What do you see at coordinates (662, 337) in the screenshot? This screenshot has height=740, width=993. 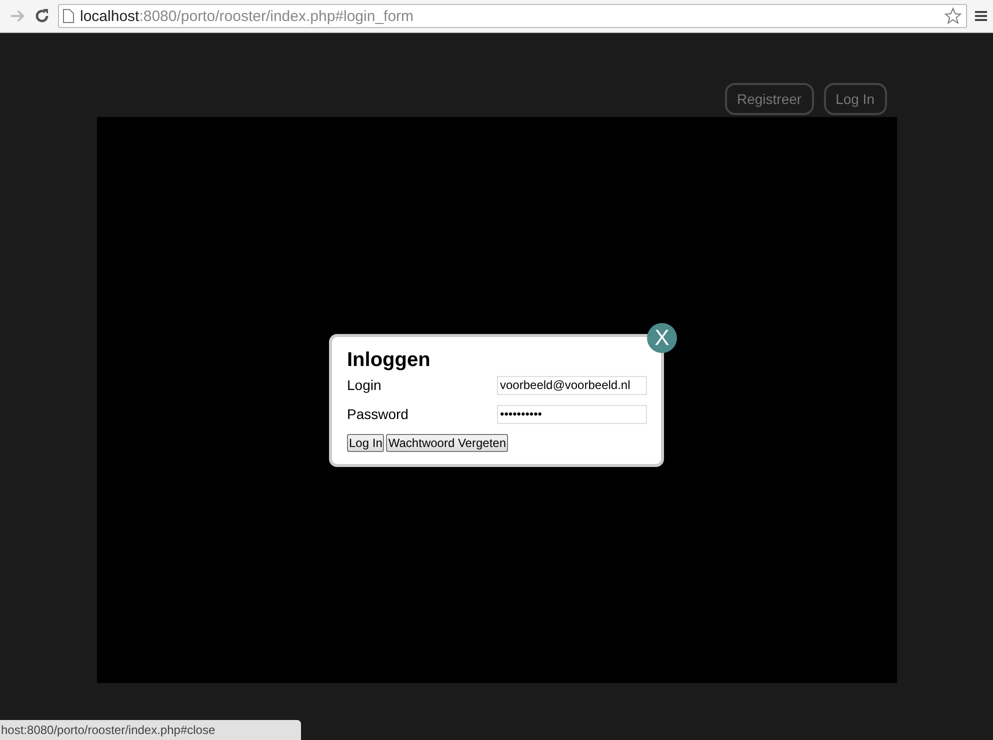 I see `close-button: X` at bounding box center [662, 337].